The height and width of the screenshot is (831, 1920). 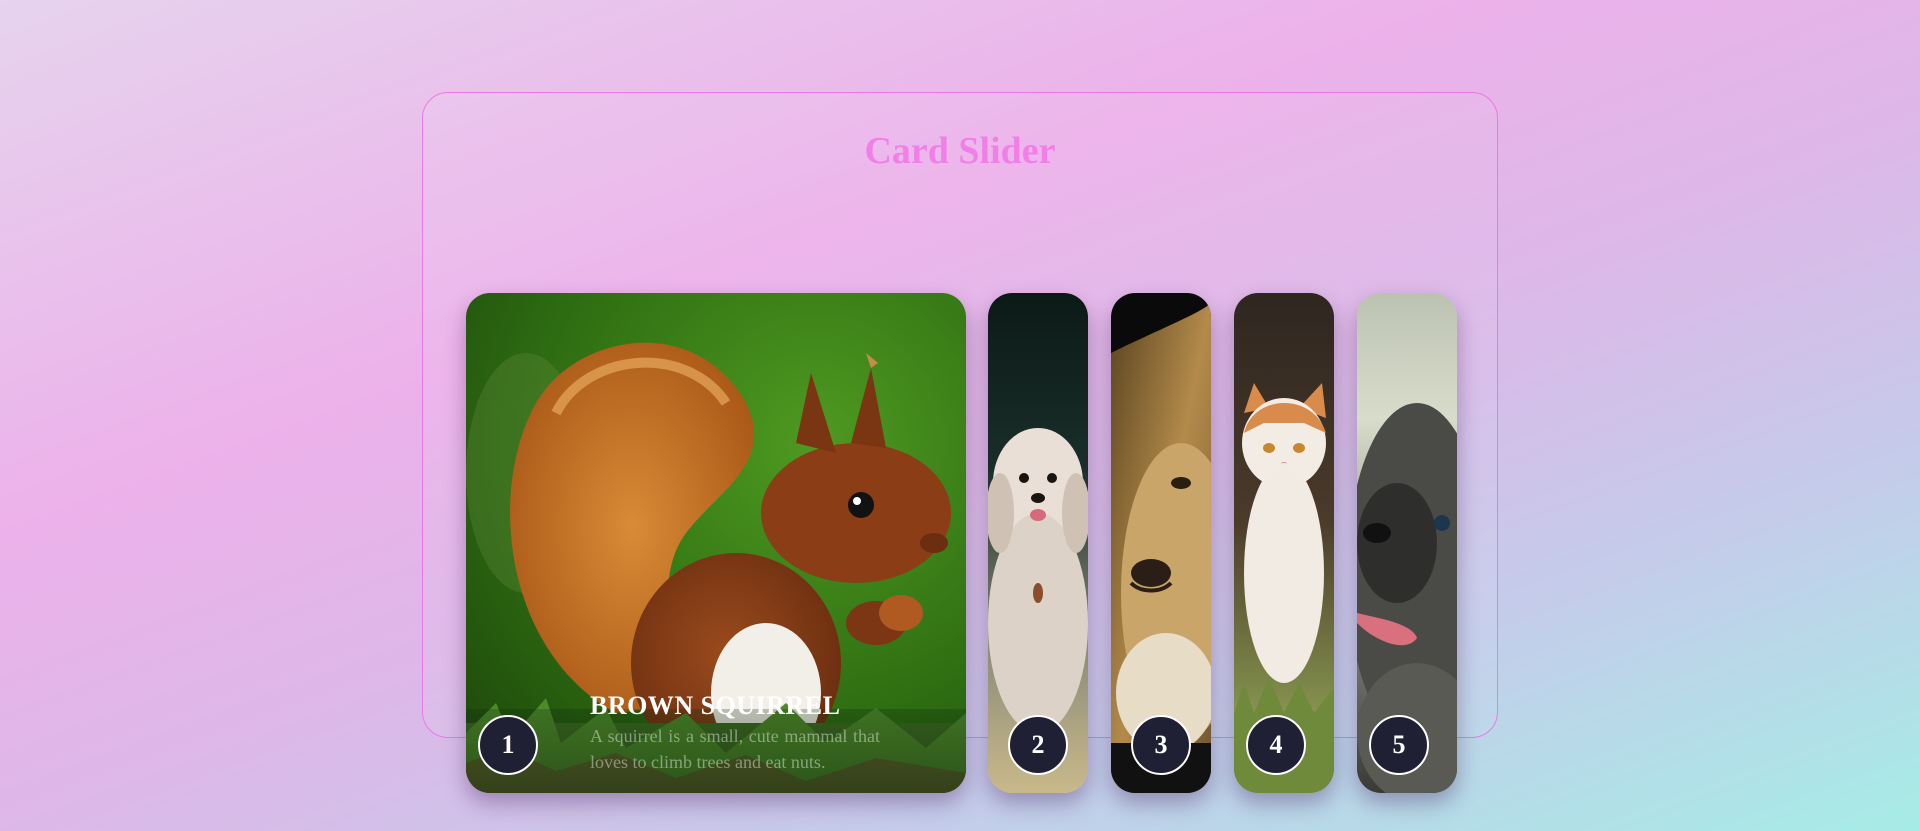 I want to click on card-number-badge: 2, so click(x=1038, y=745).